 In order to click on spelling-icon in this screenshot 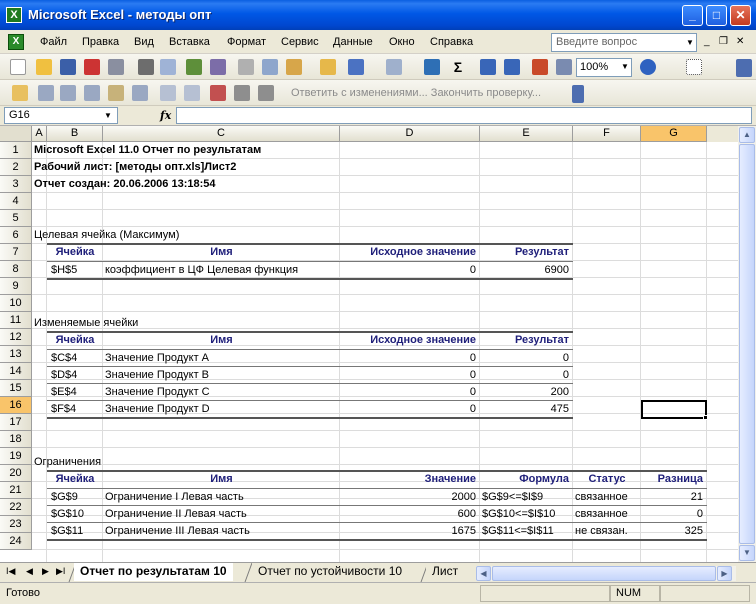, I will do `click(194, 67)`.